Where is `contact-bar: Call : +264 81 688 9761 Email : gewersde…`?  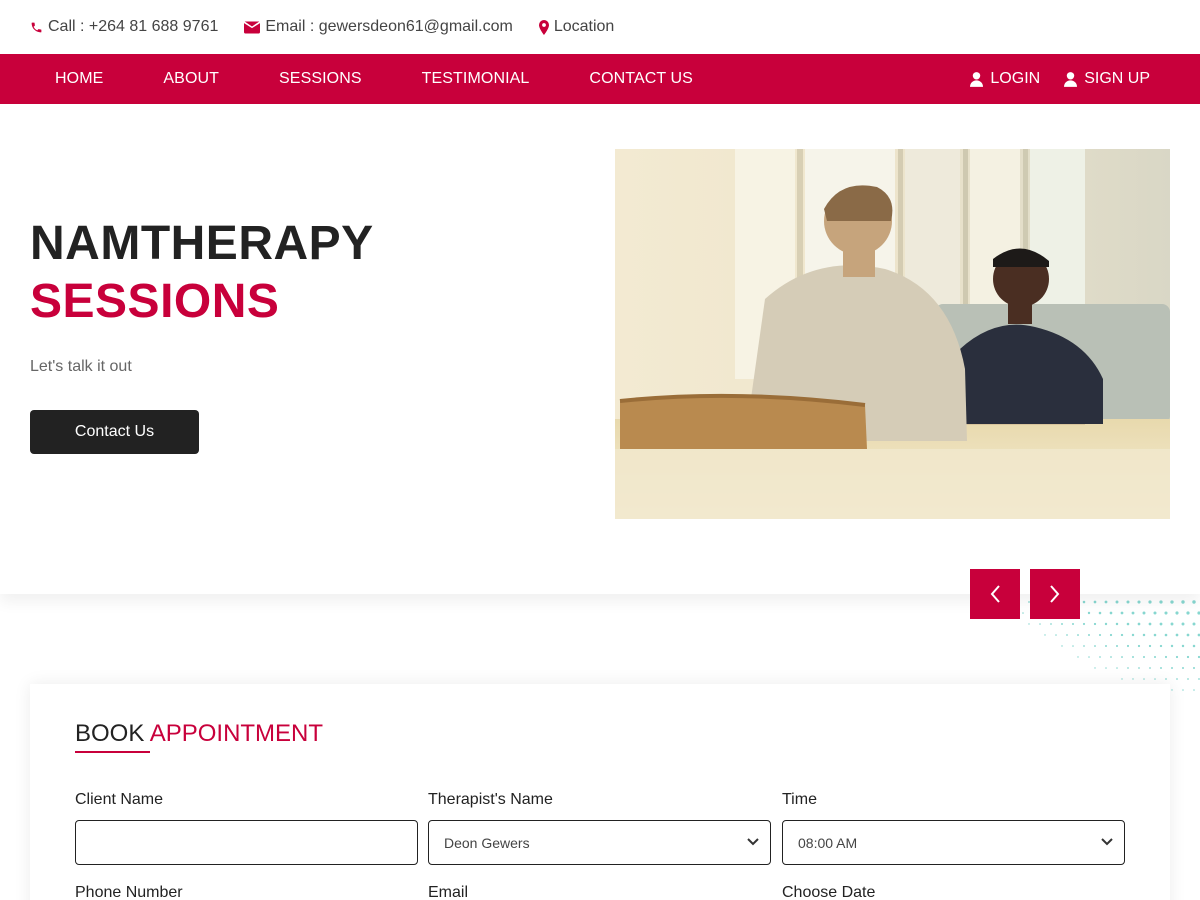
contact-bar: Call : +264 81 688 9761 Email : gewersde… is located at coordinates (600, 27).